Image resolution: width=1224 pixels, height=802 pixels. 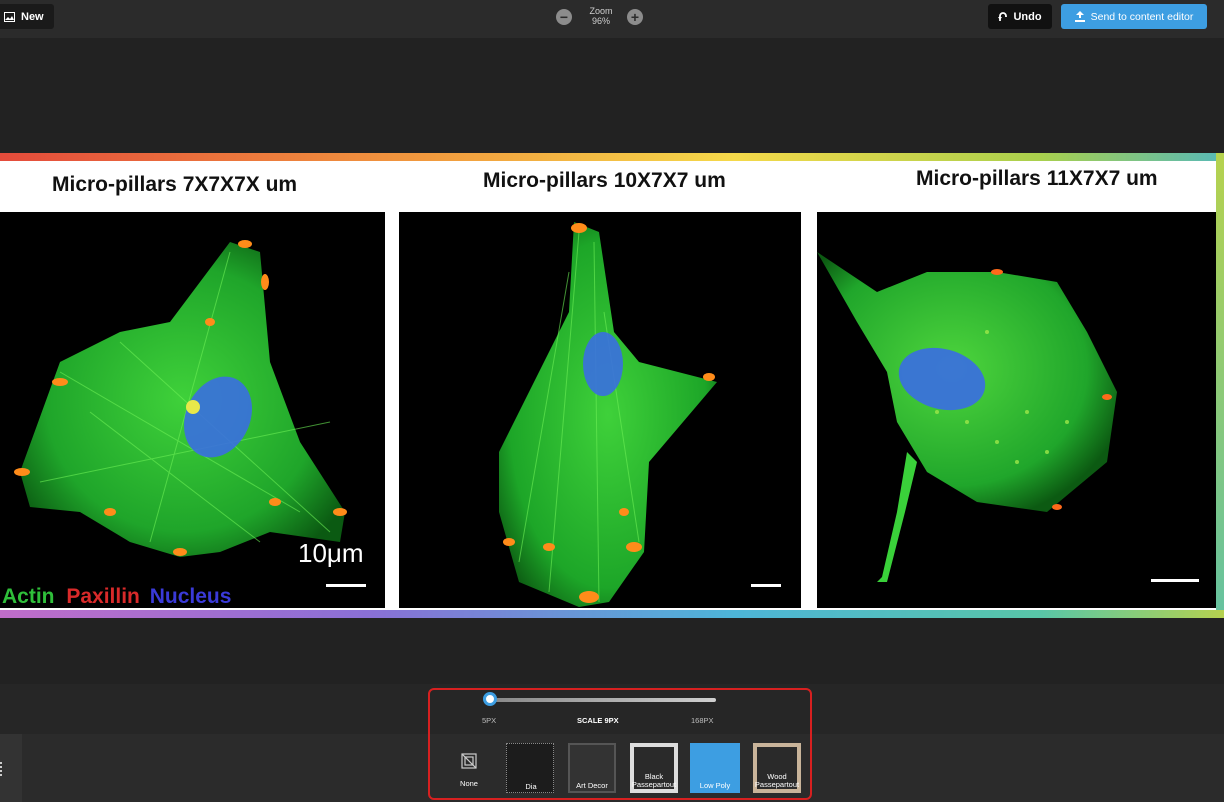 What do you see at coordinates (1142, 16) in the screenshot?
I see `send-button-label: Send to content editor` at bounding box center [1142, 16].